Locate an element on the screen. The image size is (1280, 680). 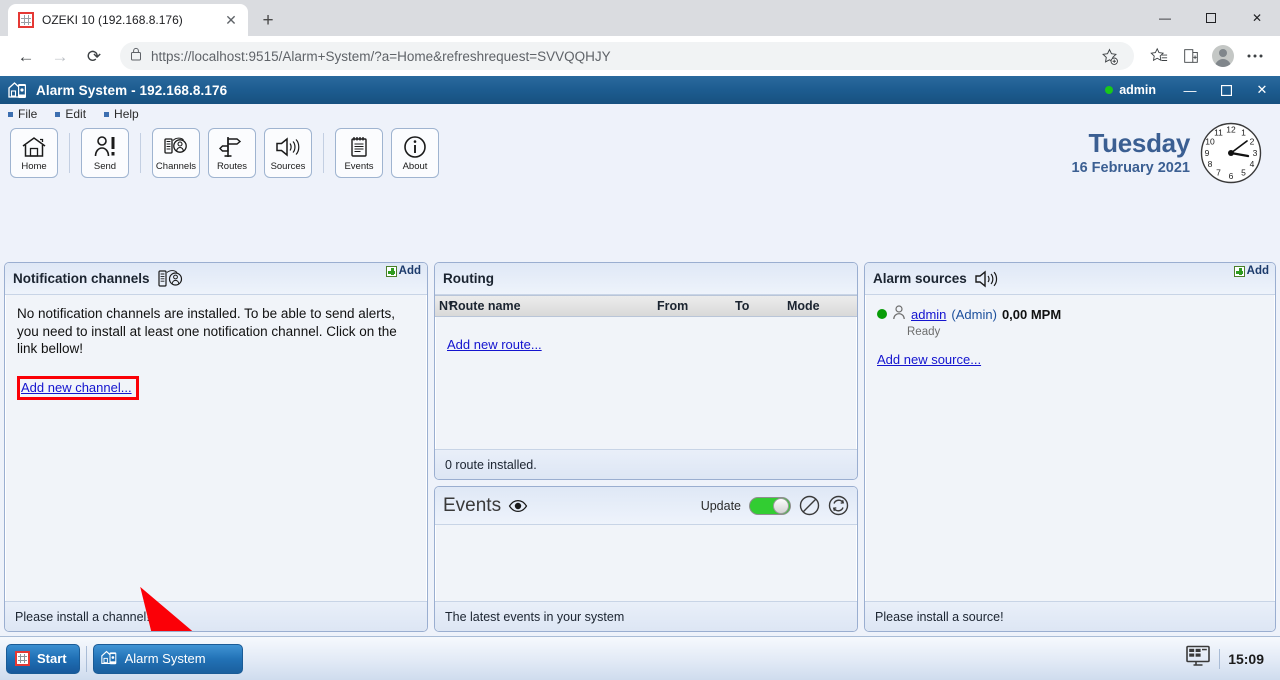
toolbar-button-events: Events is located at coordinates (359, 153).